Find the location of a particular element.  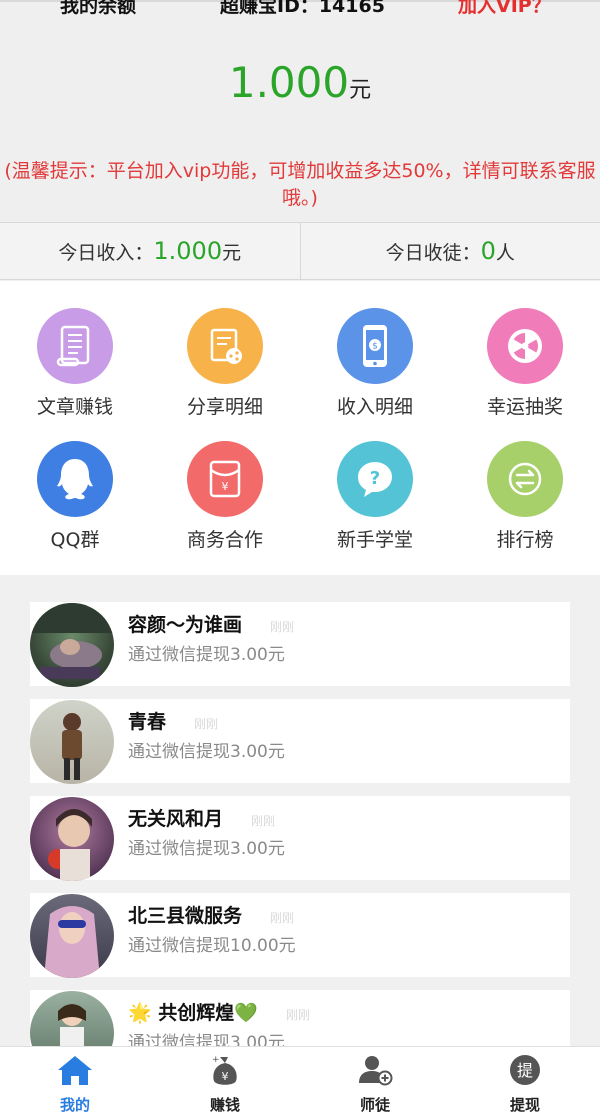

today-apprentices: 今日收徒： 0 人 is located at coordinates (449, 251).